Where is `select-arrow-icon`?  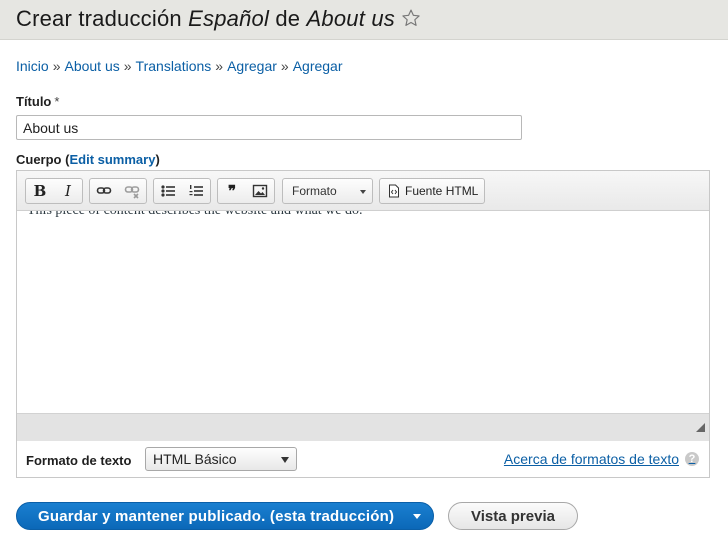 select-arrow-icon is located at coordinates (285, 460).